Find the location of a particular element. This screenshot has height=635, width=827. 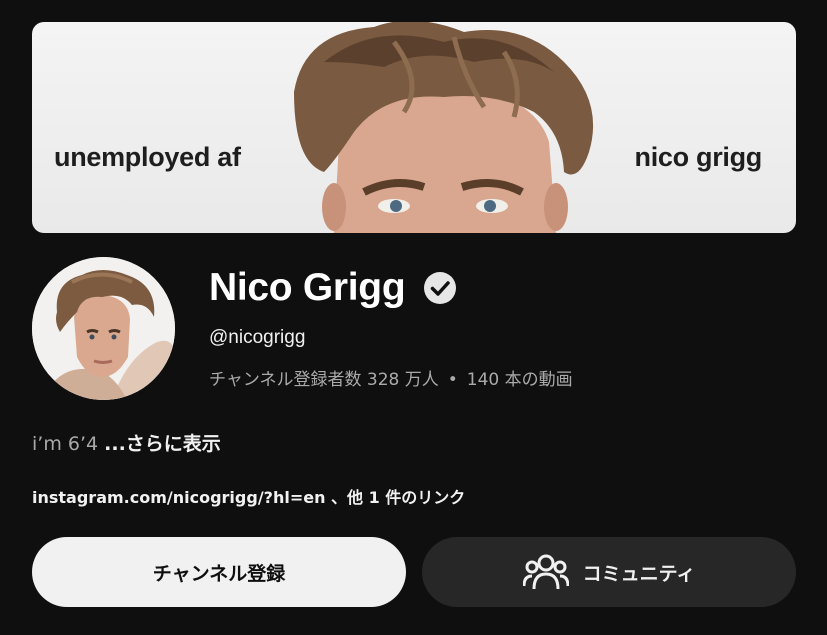

community-button: コミュニティ is located at coordinates (609, 572).